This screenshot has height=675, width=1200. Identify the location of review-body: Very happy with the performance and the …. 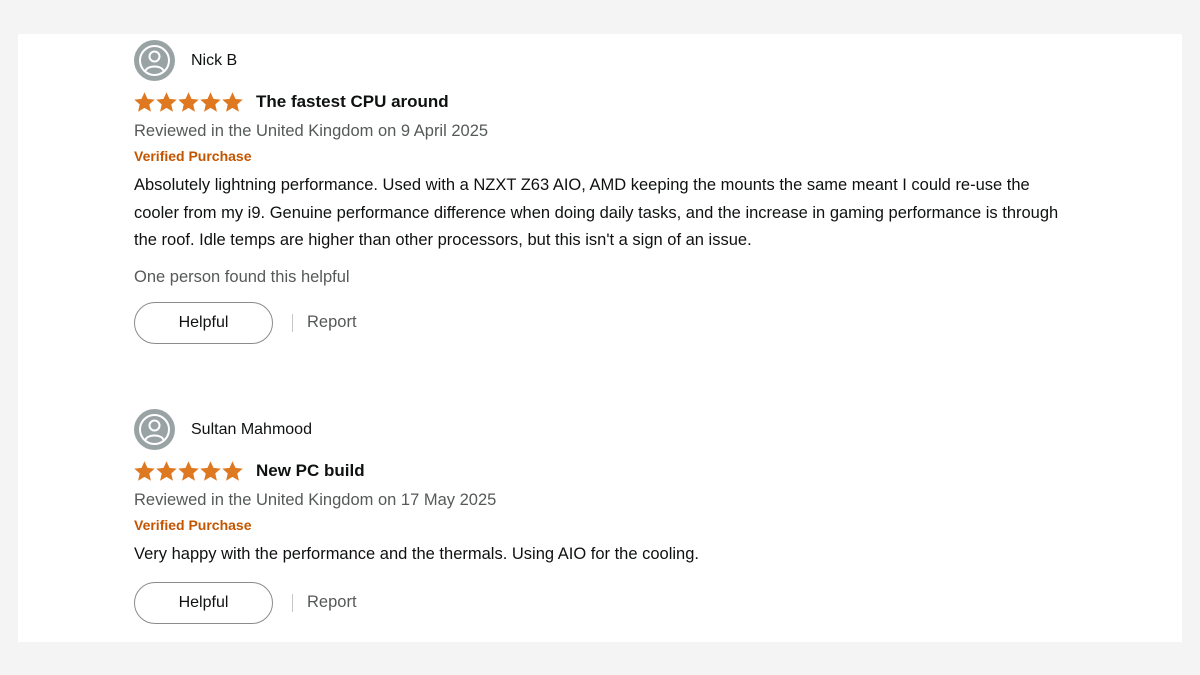
(416, 554).